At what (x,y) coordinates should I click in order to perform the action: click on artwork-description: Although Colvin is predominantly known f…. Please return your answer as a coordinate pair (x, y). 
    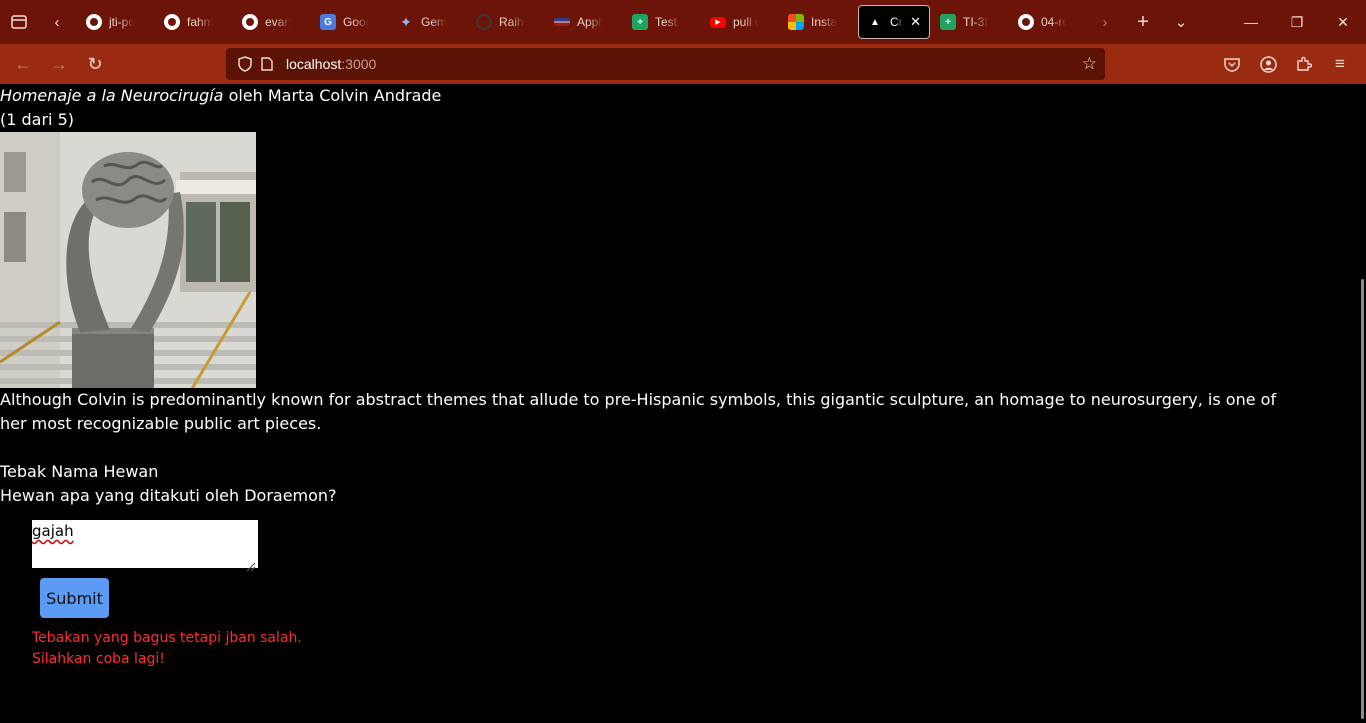
    Looking at the image, I should click on (638, 411).